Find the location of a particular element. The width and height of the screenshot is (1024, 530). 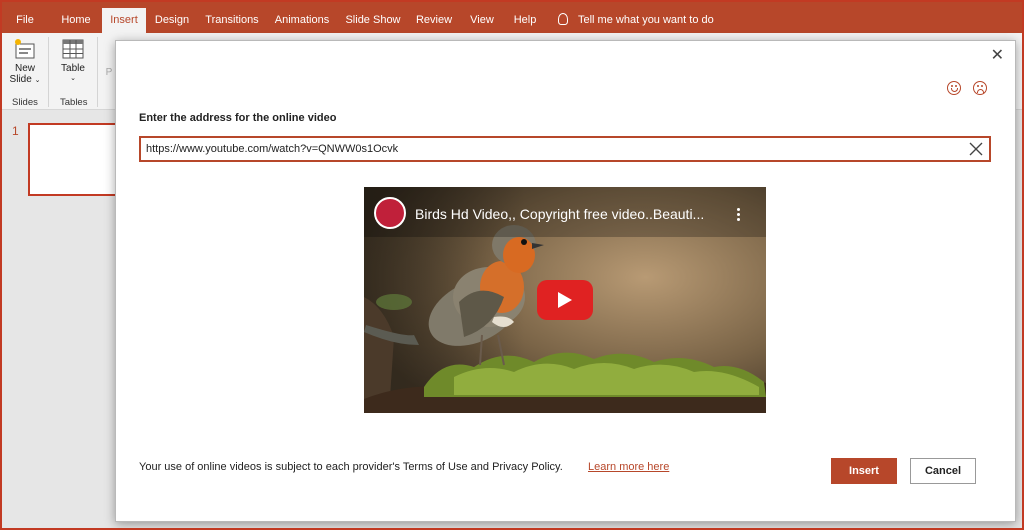

tables-group-label: Tables is located at coordinates (74, 102).